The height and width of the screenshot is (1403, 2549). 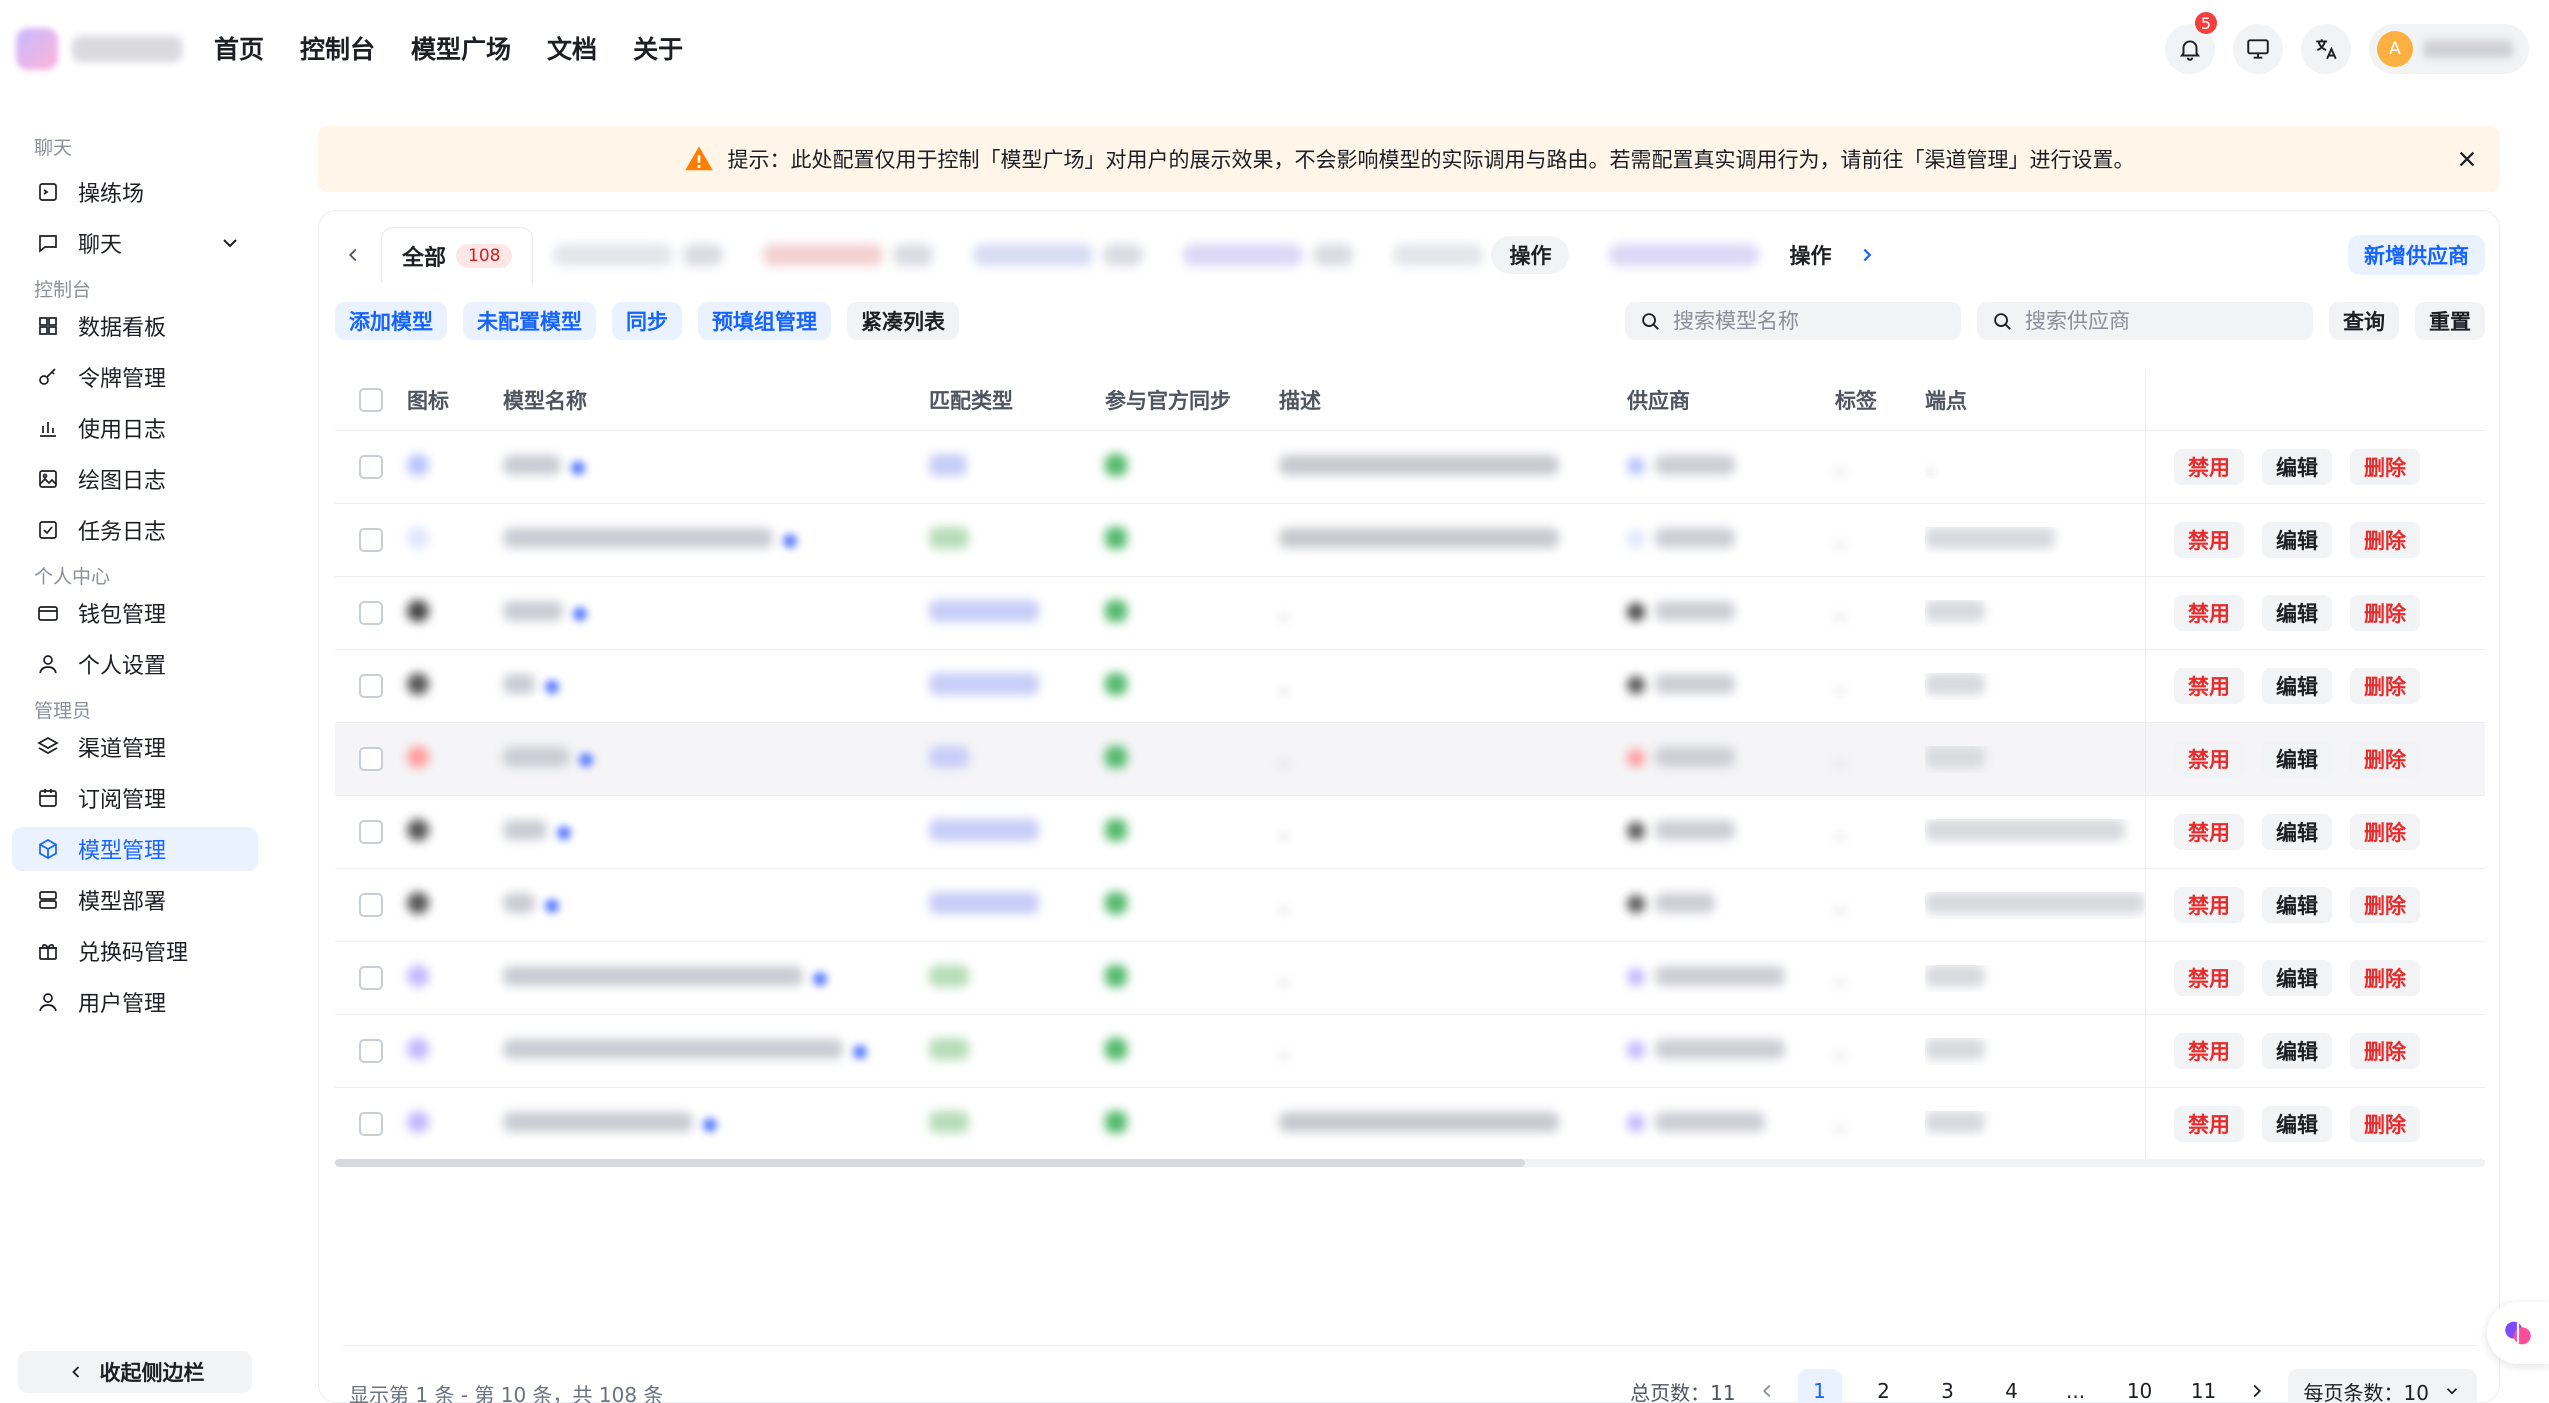 I want to click on sidebar-item-wallet: 钱包管理, so click(x=135, y=613).